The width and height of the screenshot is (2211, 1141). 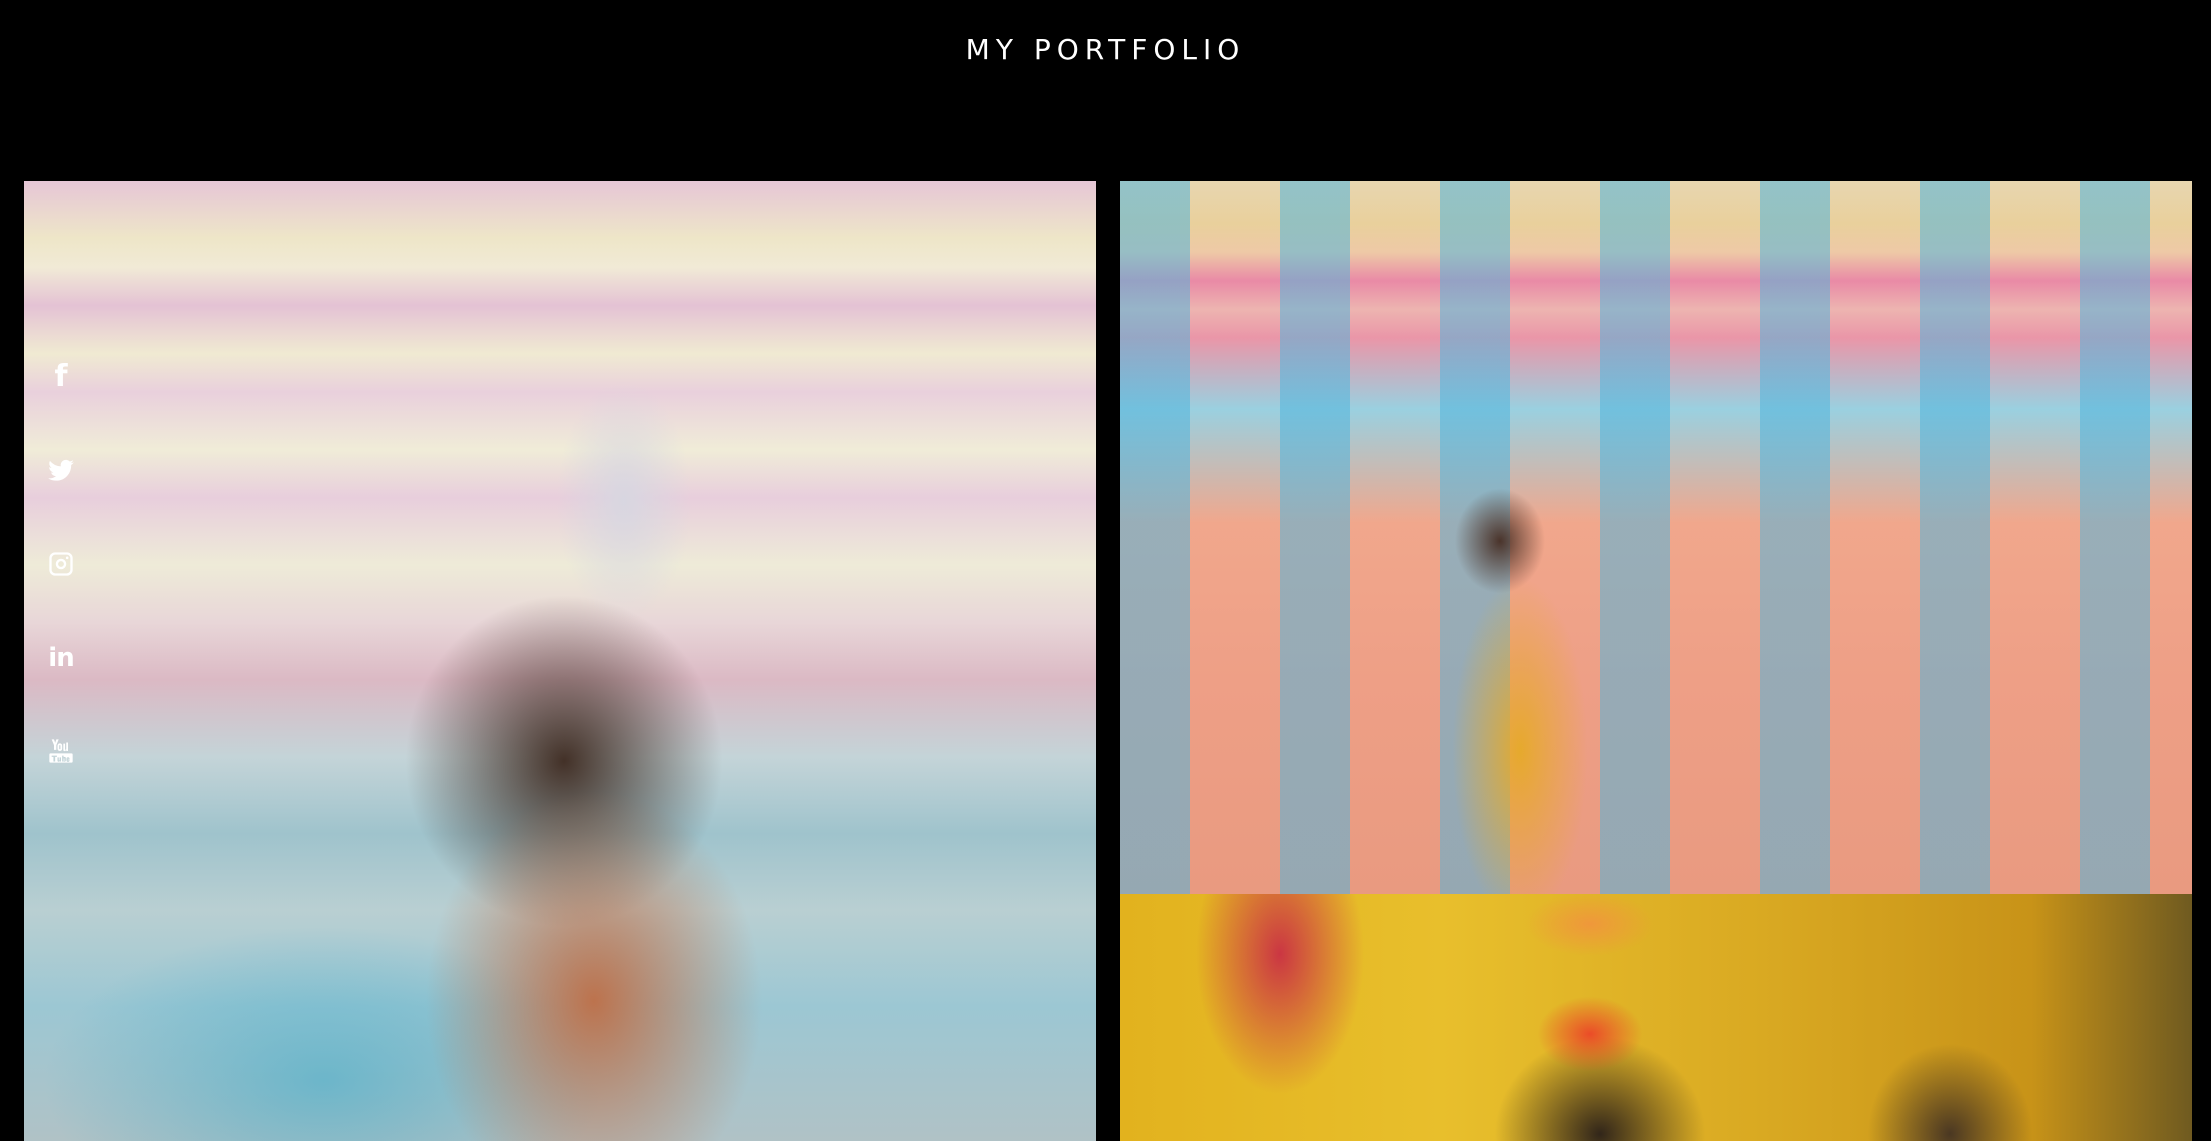 I want to click on social-links: f in, so click(x=61, y=586).